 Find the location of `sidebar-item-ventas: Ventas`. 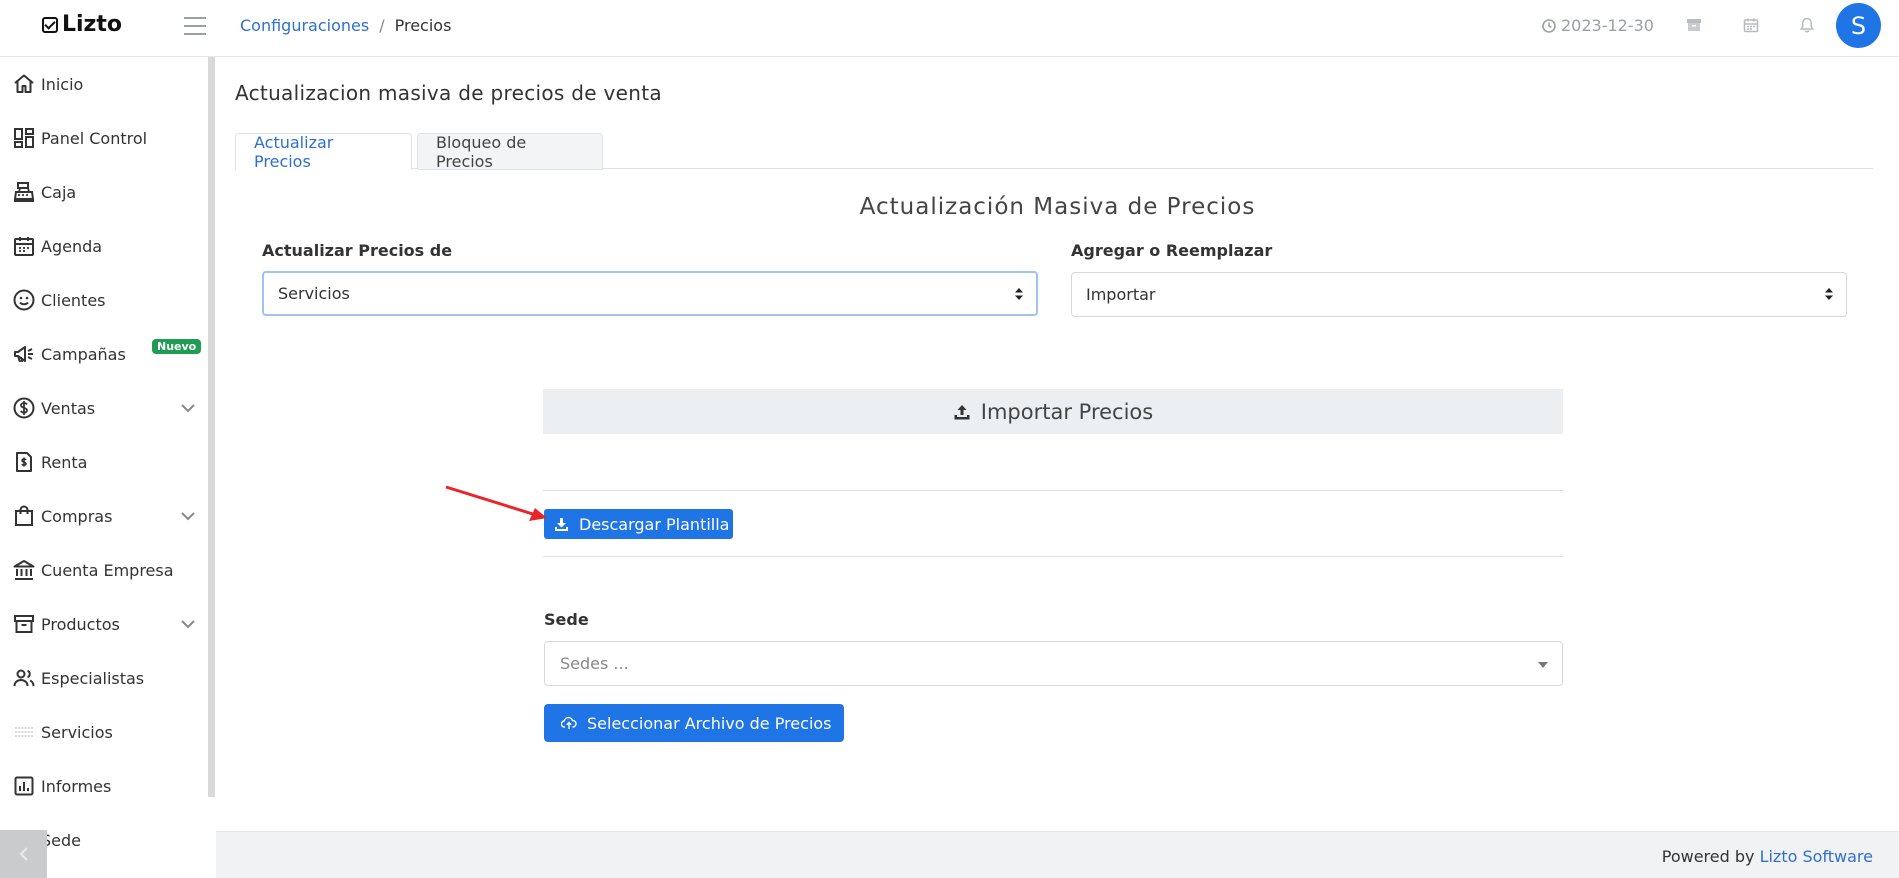

sidebar-item-ventas: Ventas is located at coordinates (102, 408).